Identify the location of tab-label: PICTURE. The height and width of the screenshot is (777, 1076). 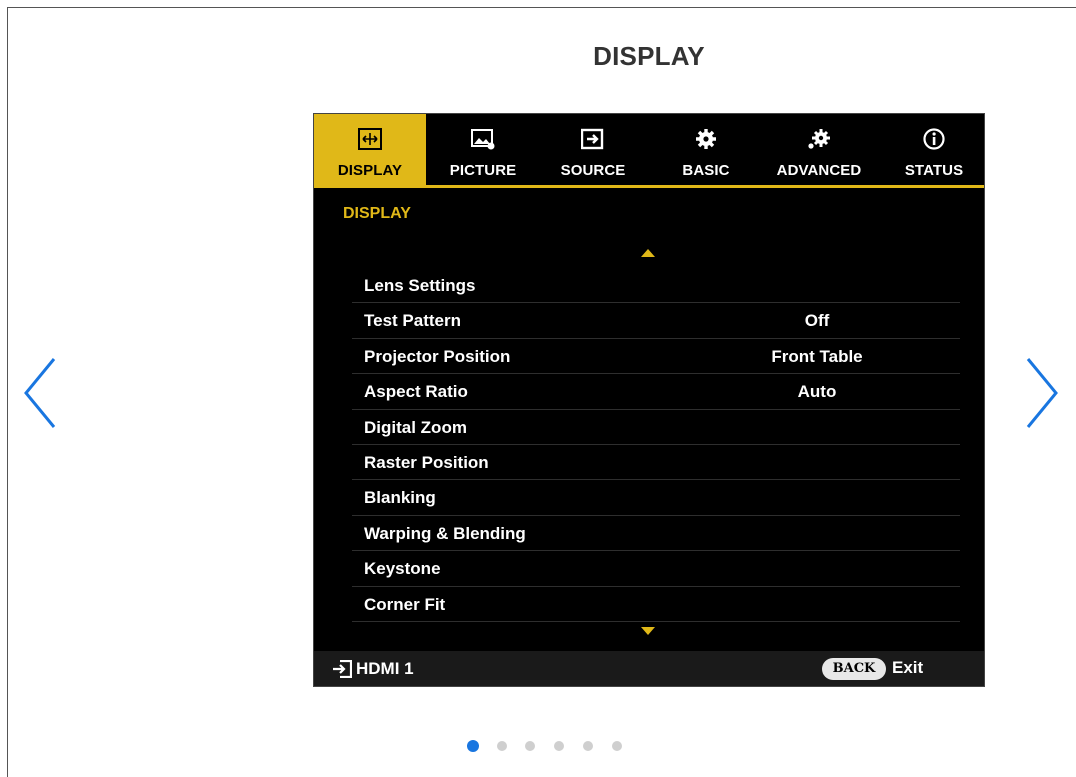
(483, 170).